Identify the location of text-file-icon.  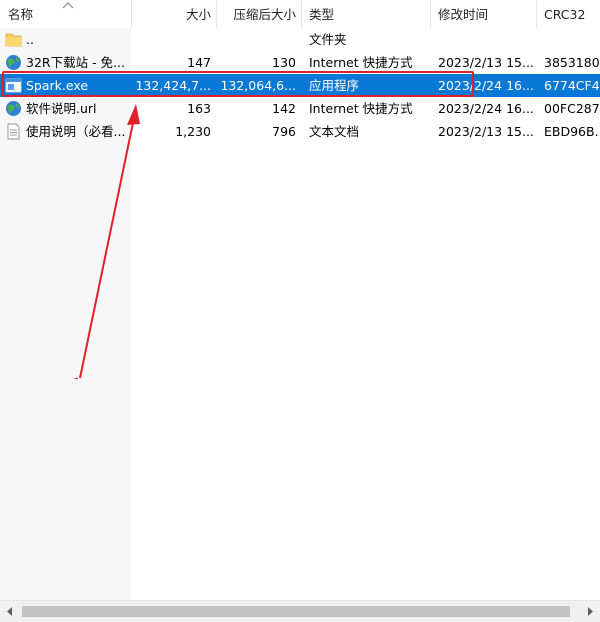
(13, 131).